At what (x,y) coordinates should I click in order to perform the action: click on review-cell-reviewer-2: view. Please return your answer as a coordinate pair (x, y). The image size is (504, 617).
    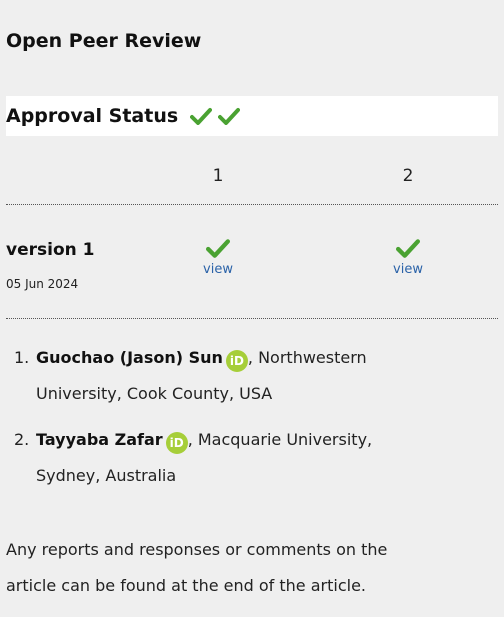
    Looking at the image, I should click on (408, 257).